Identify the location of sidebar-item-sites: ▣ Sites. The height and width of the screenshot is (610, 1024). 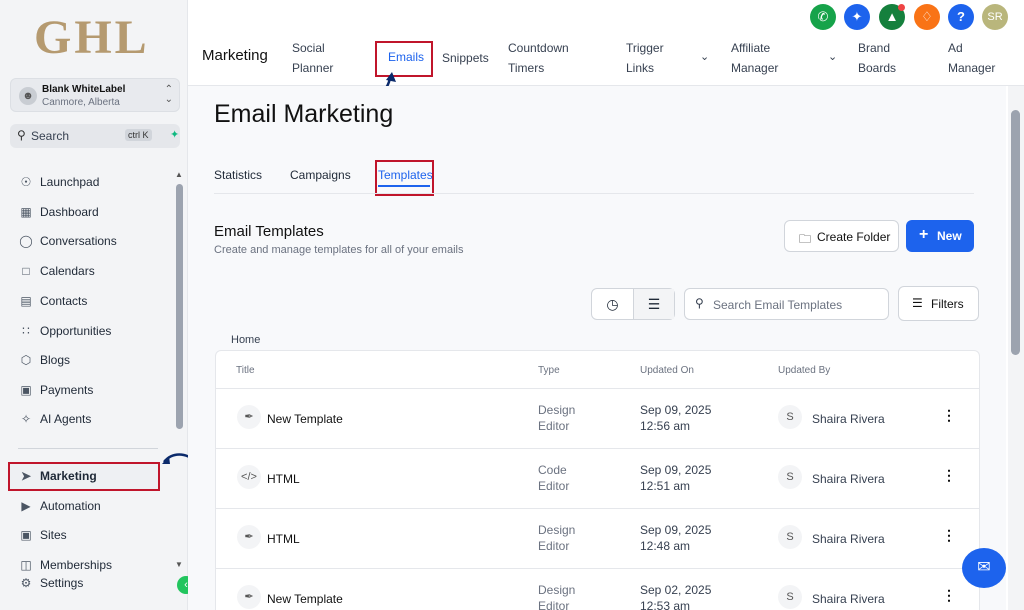
(42, 535).